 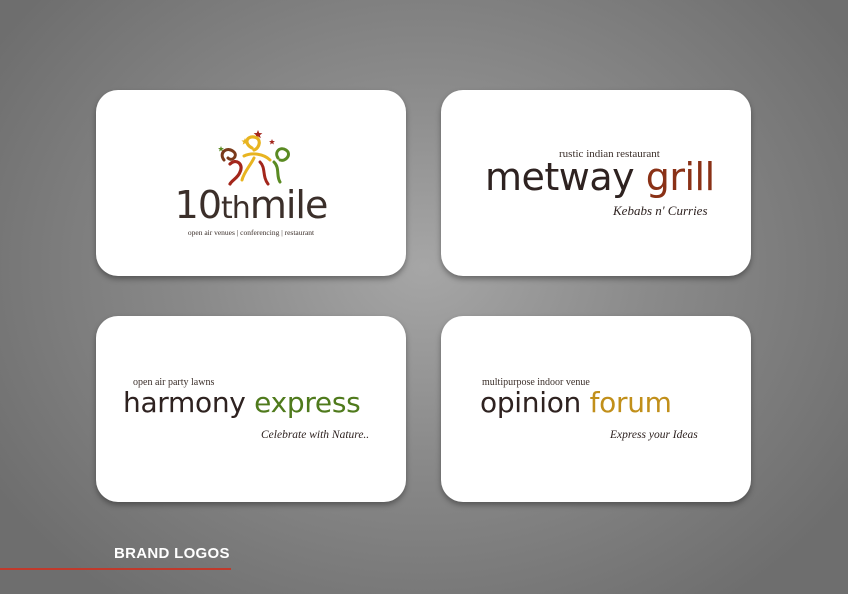 I want to click on metway-word: metway, so click(x=560, y=177).